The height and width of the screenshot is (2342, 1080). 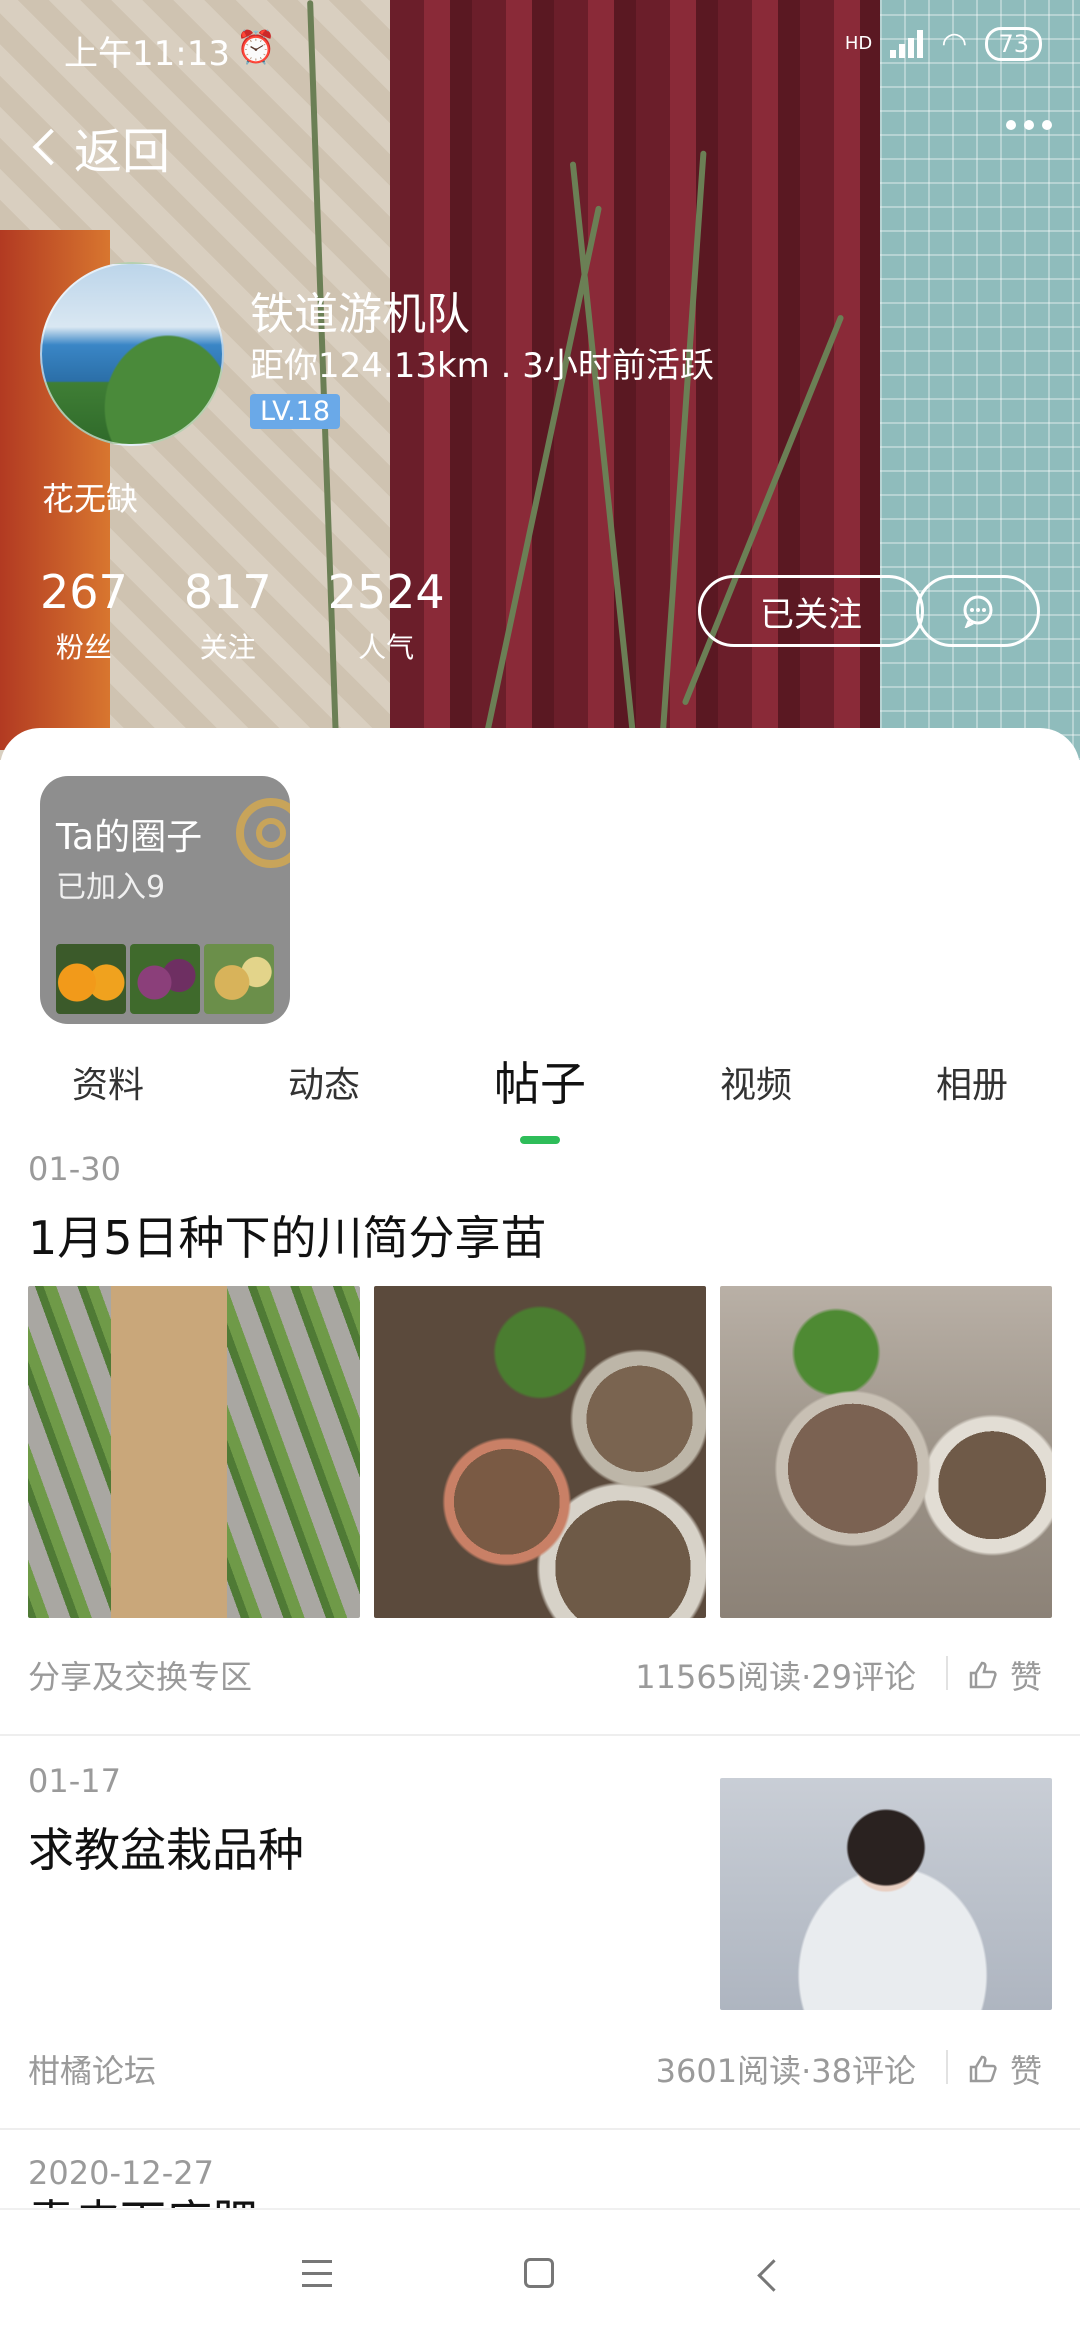 What do you see at coordinates (256, 47) in the screenshot?
I see `alarm-icon: ⏰` at bounding box center [256, 47].